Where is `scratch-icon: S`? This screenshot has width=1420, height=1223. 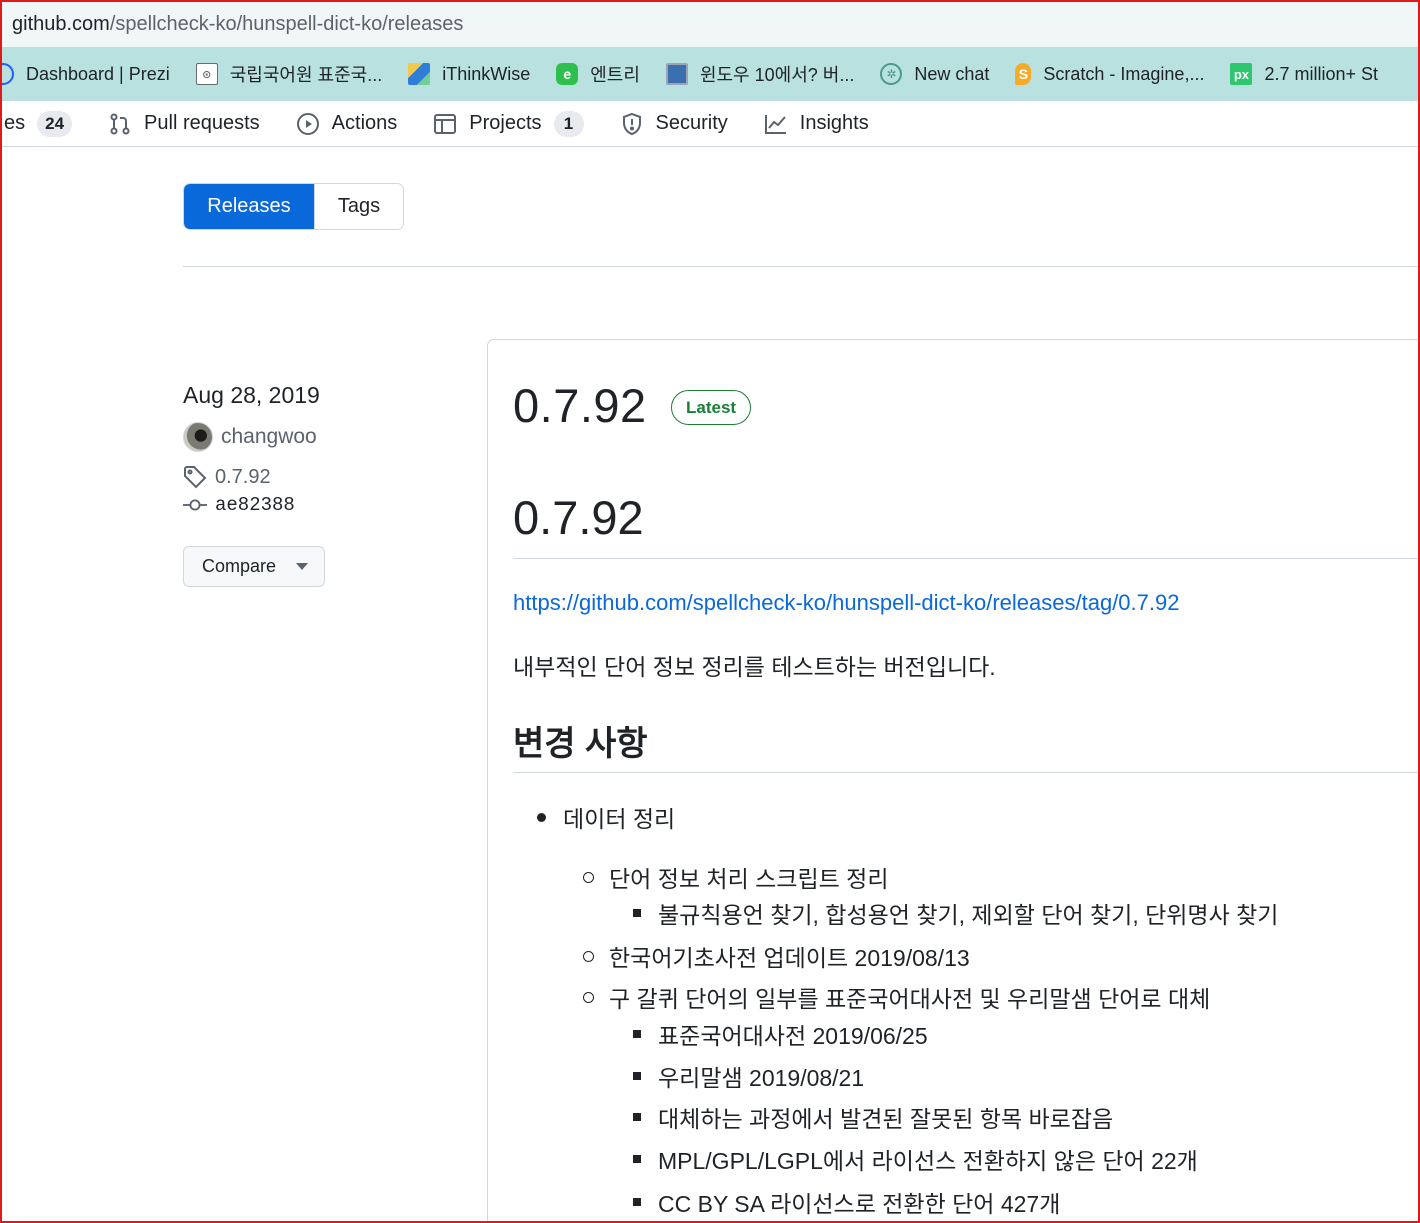 scratch-icon: S is located at coordinates (1023, 74).